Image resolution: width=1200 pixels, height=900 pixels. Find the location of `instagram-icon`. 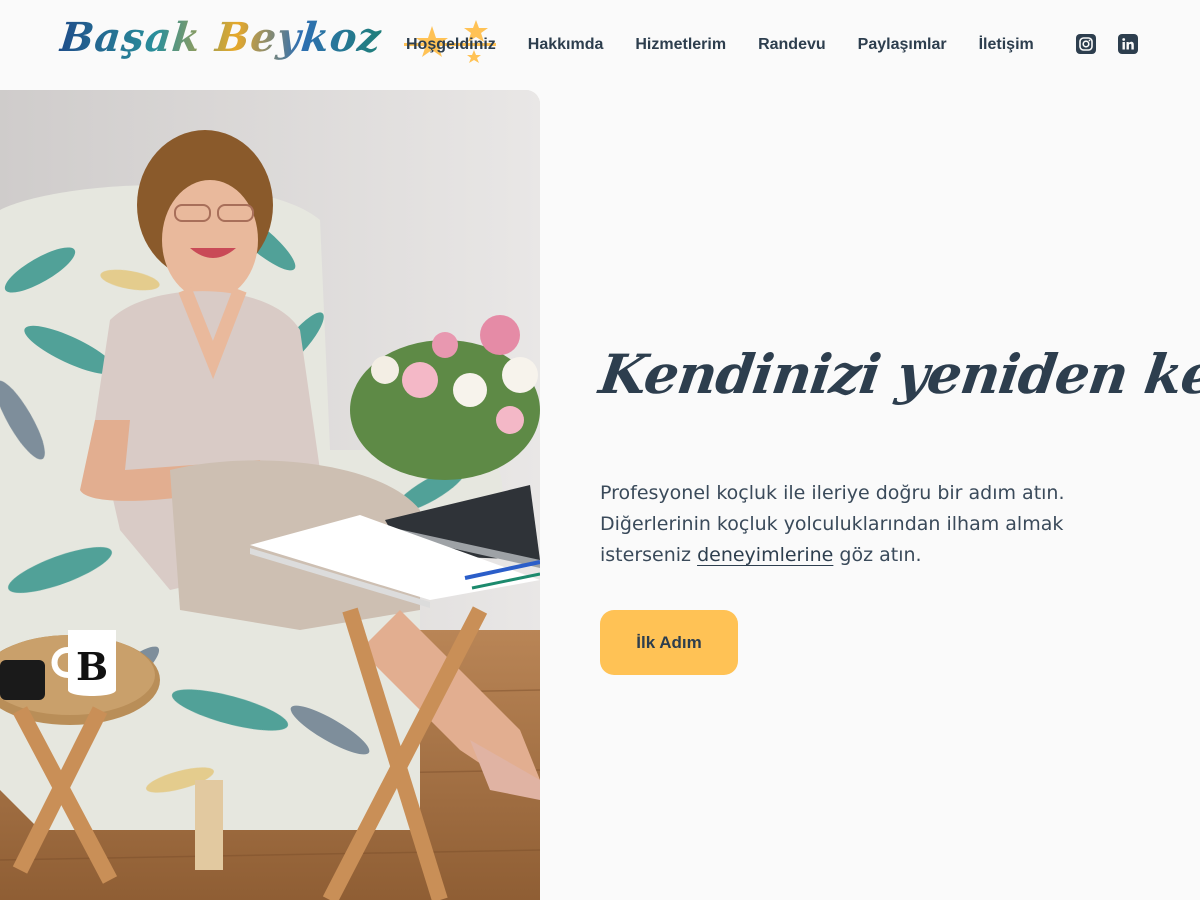

instagram-icon is located at coordinates (1086, 44).